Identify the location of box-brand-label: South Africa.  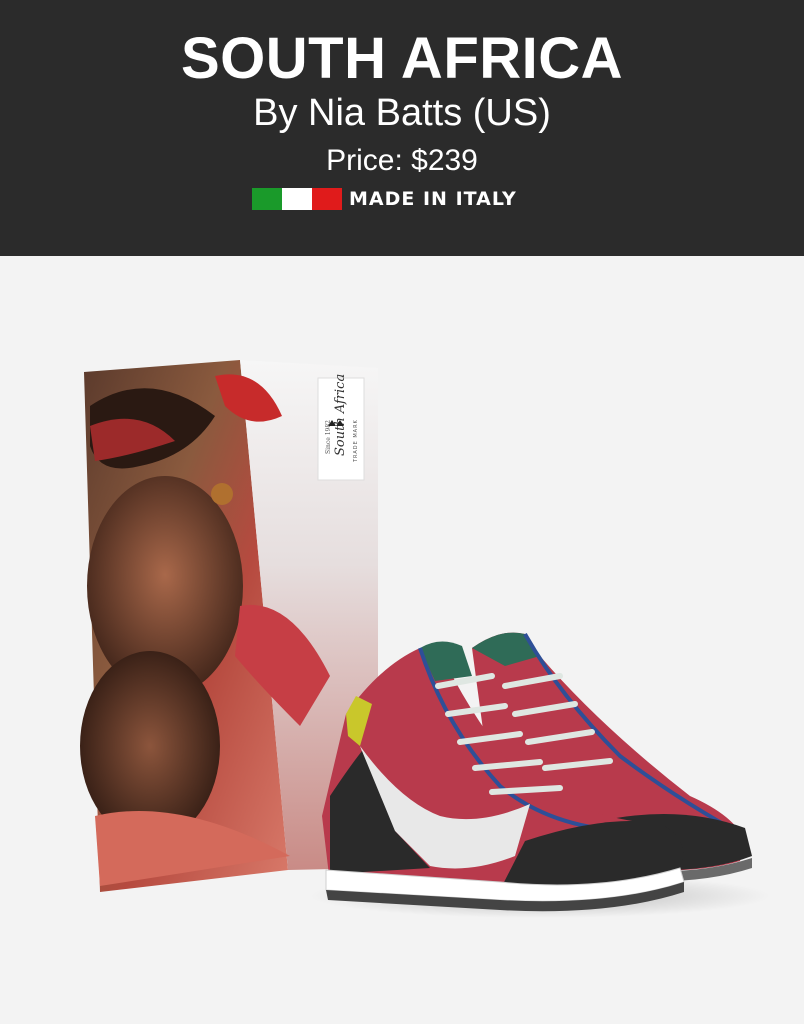
(340, 415).